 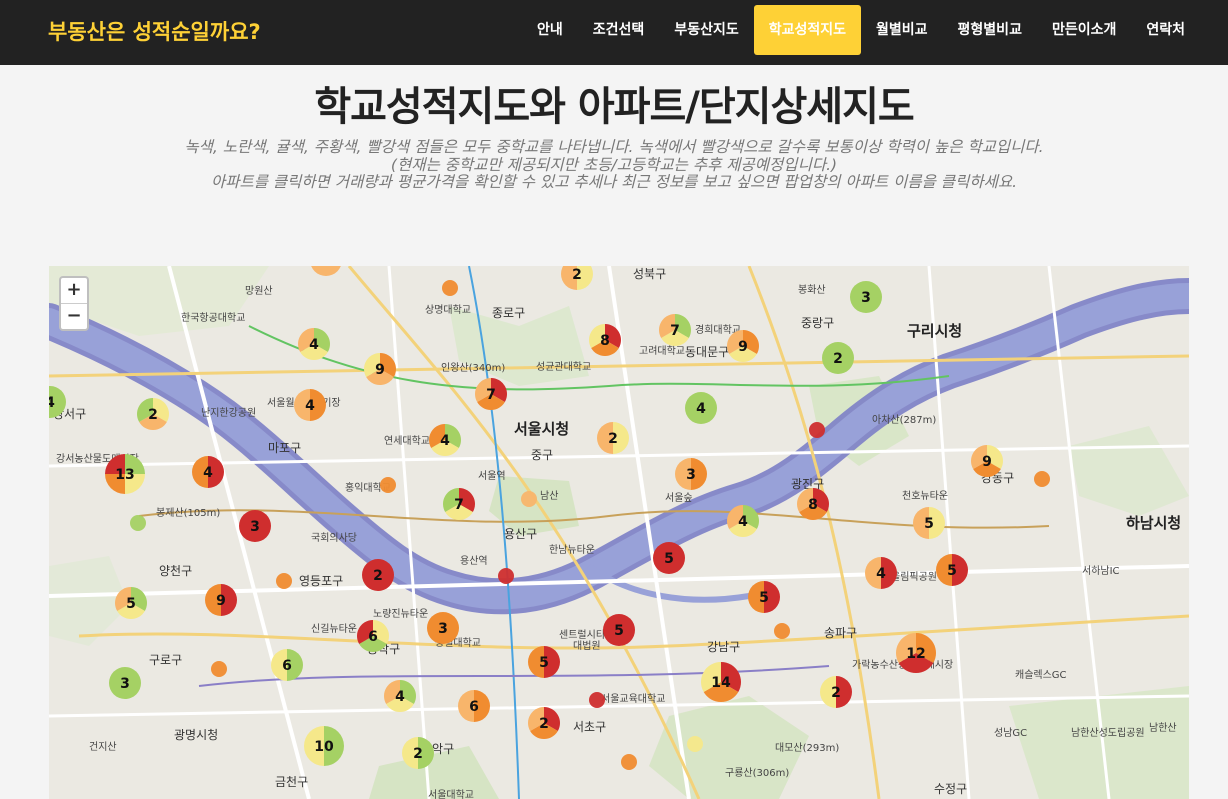 I want to click on place-label: 서울교육대학교, so click(x=633, y=699).